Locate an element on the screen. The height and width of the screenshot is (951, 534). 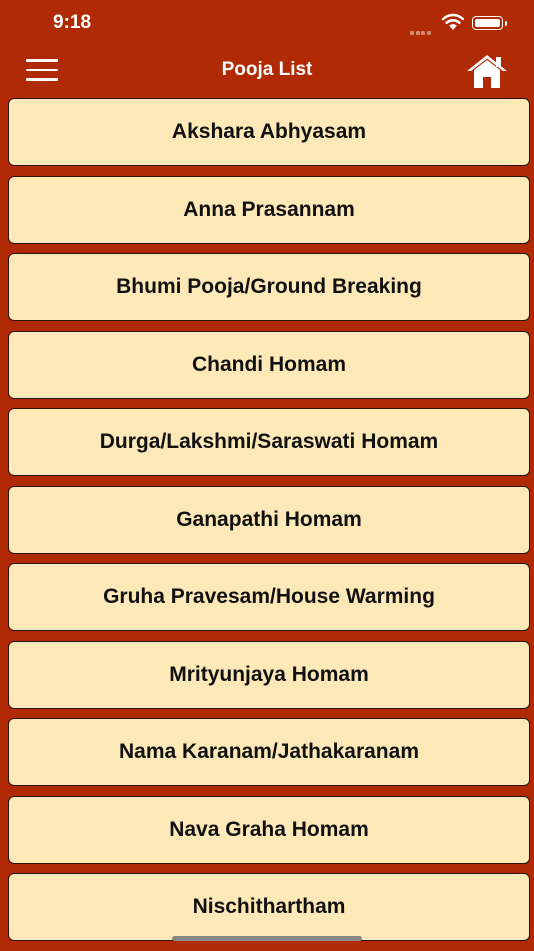
list-item: Bhumi Pooja/Ground Breaking is located at coordinates (269, 287).